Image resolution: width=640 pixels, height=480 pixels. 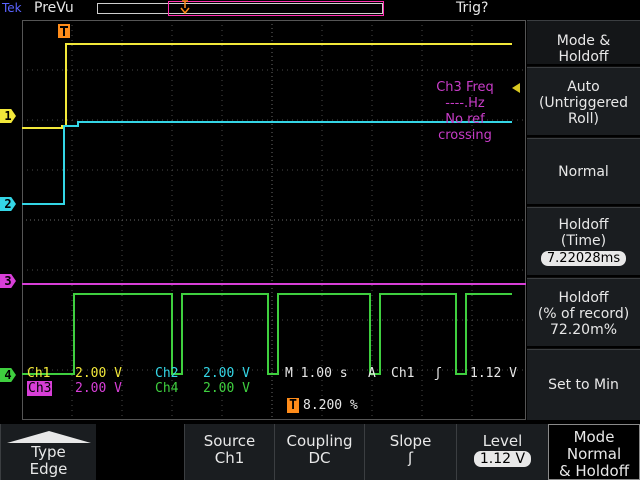 I want to click on trigger-slope-icon: ʃ, so click(x=438, y=373).